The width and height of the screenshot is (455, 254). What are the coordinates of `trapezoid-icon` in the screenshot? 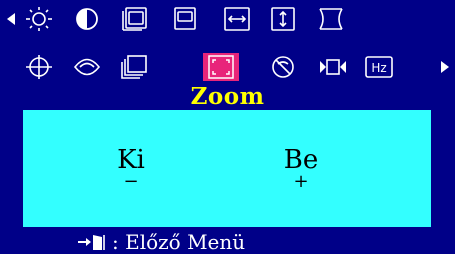 It's located at (135, 67).